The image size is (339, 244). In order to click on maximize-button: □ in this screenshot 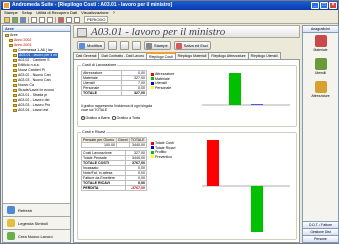, I will do `click(324, 5)`.